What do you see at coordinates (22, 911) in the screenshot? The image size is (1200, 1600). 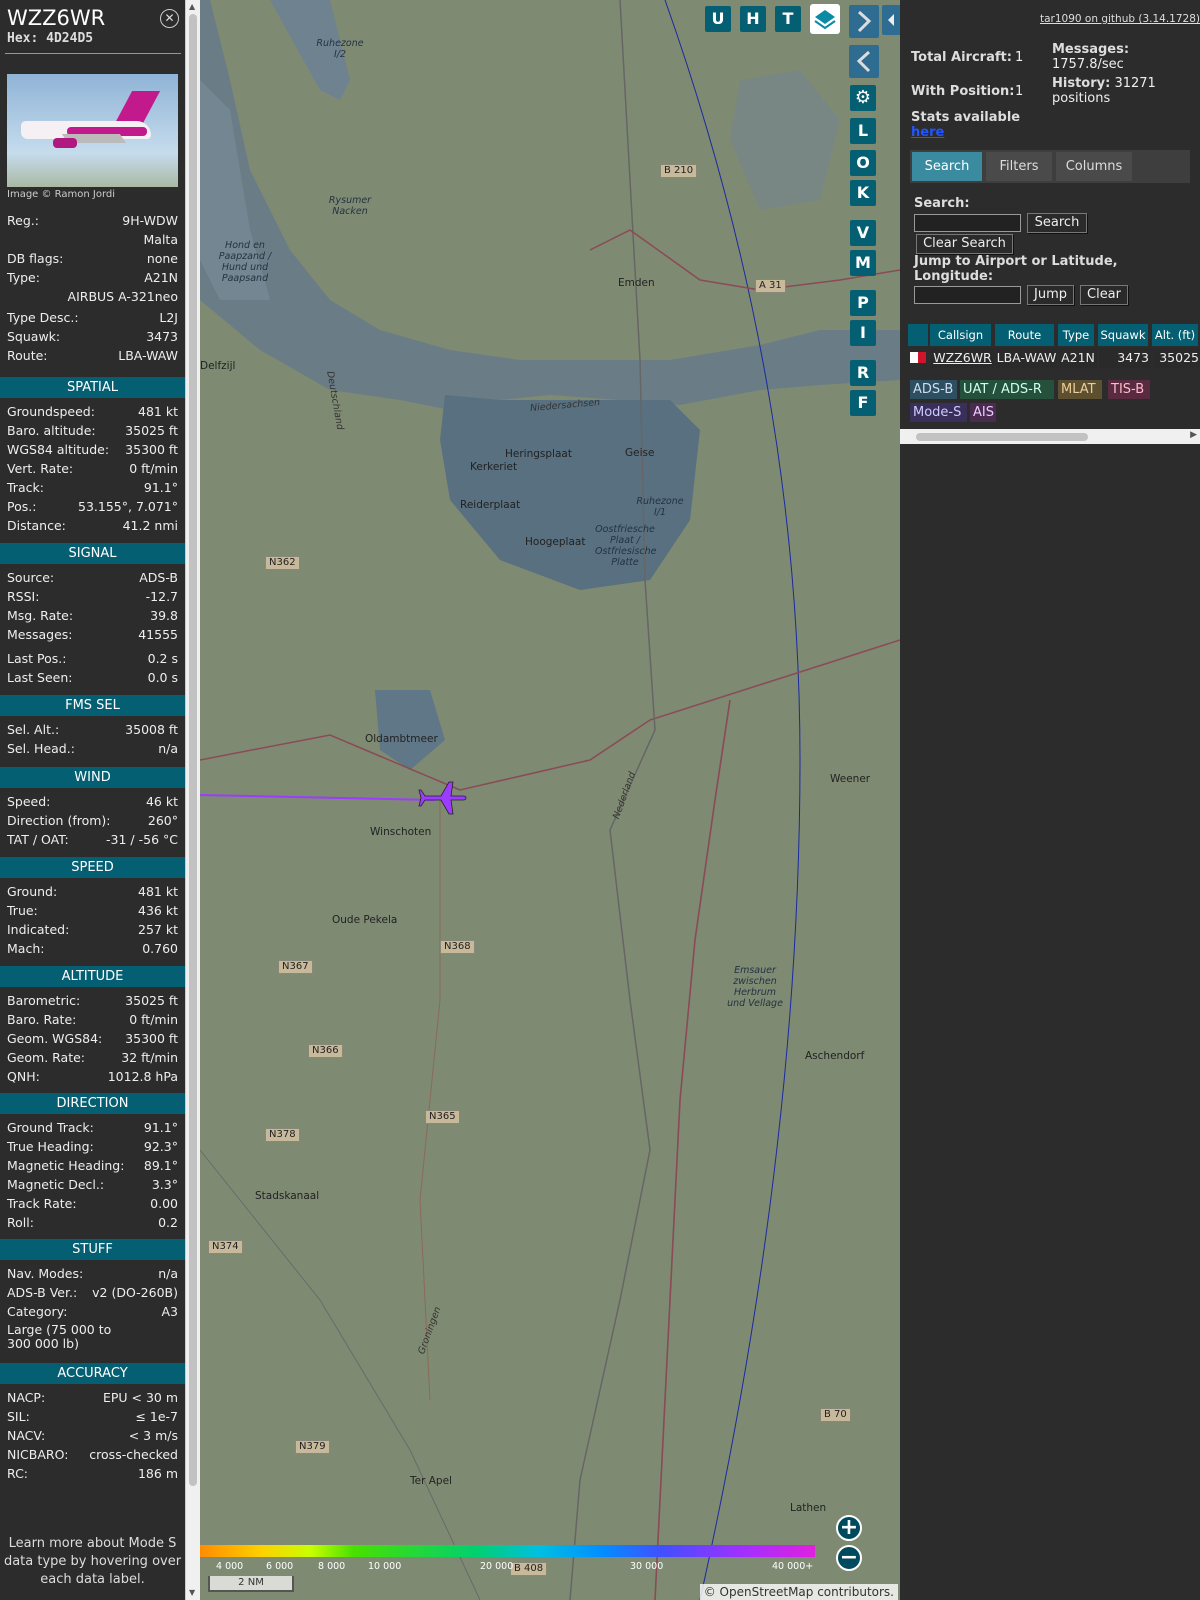 I see `row-speed-label: True:` at bounding box center [22, 911].